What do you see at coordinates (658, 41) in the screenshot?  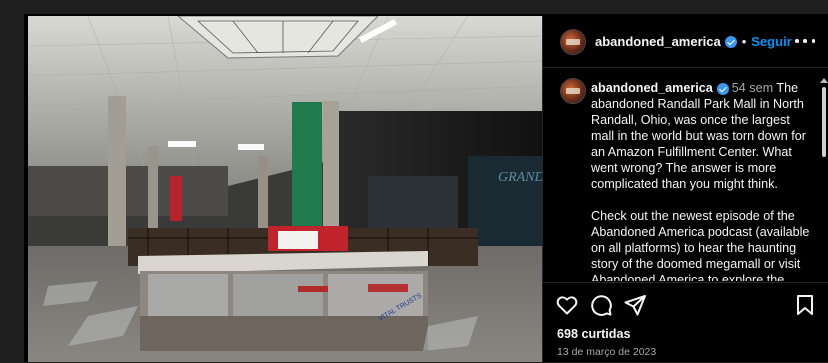 I see `header-username: abandoned_america` at bounding box center [658, 41].